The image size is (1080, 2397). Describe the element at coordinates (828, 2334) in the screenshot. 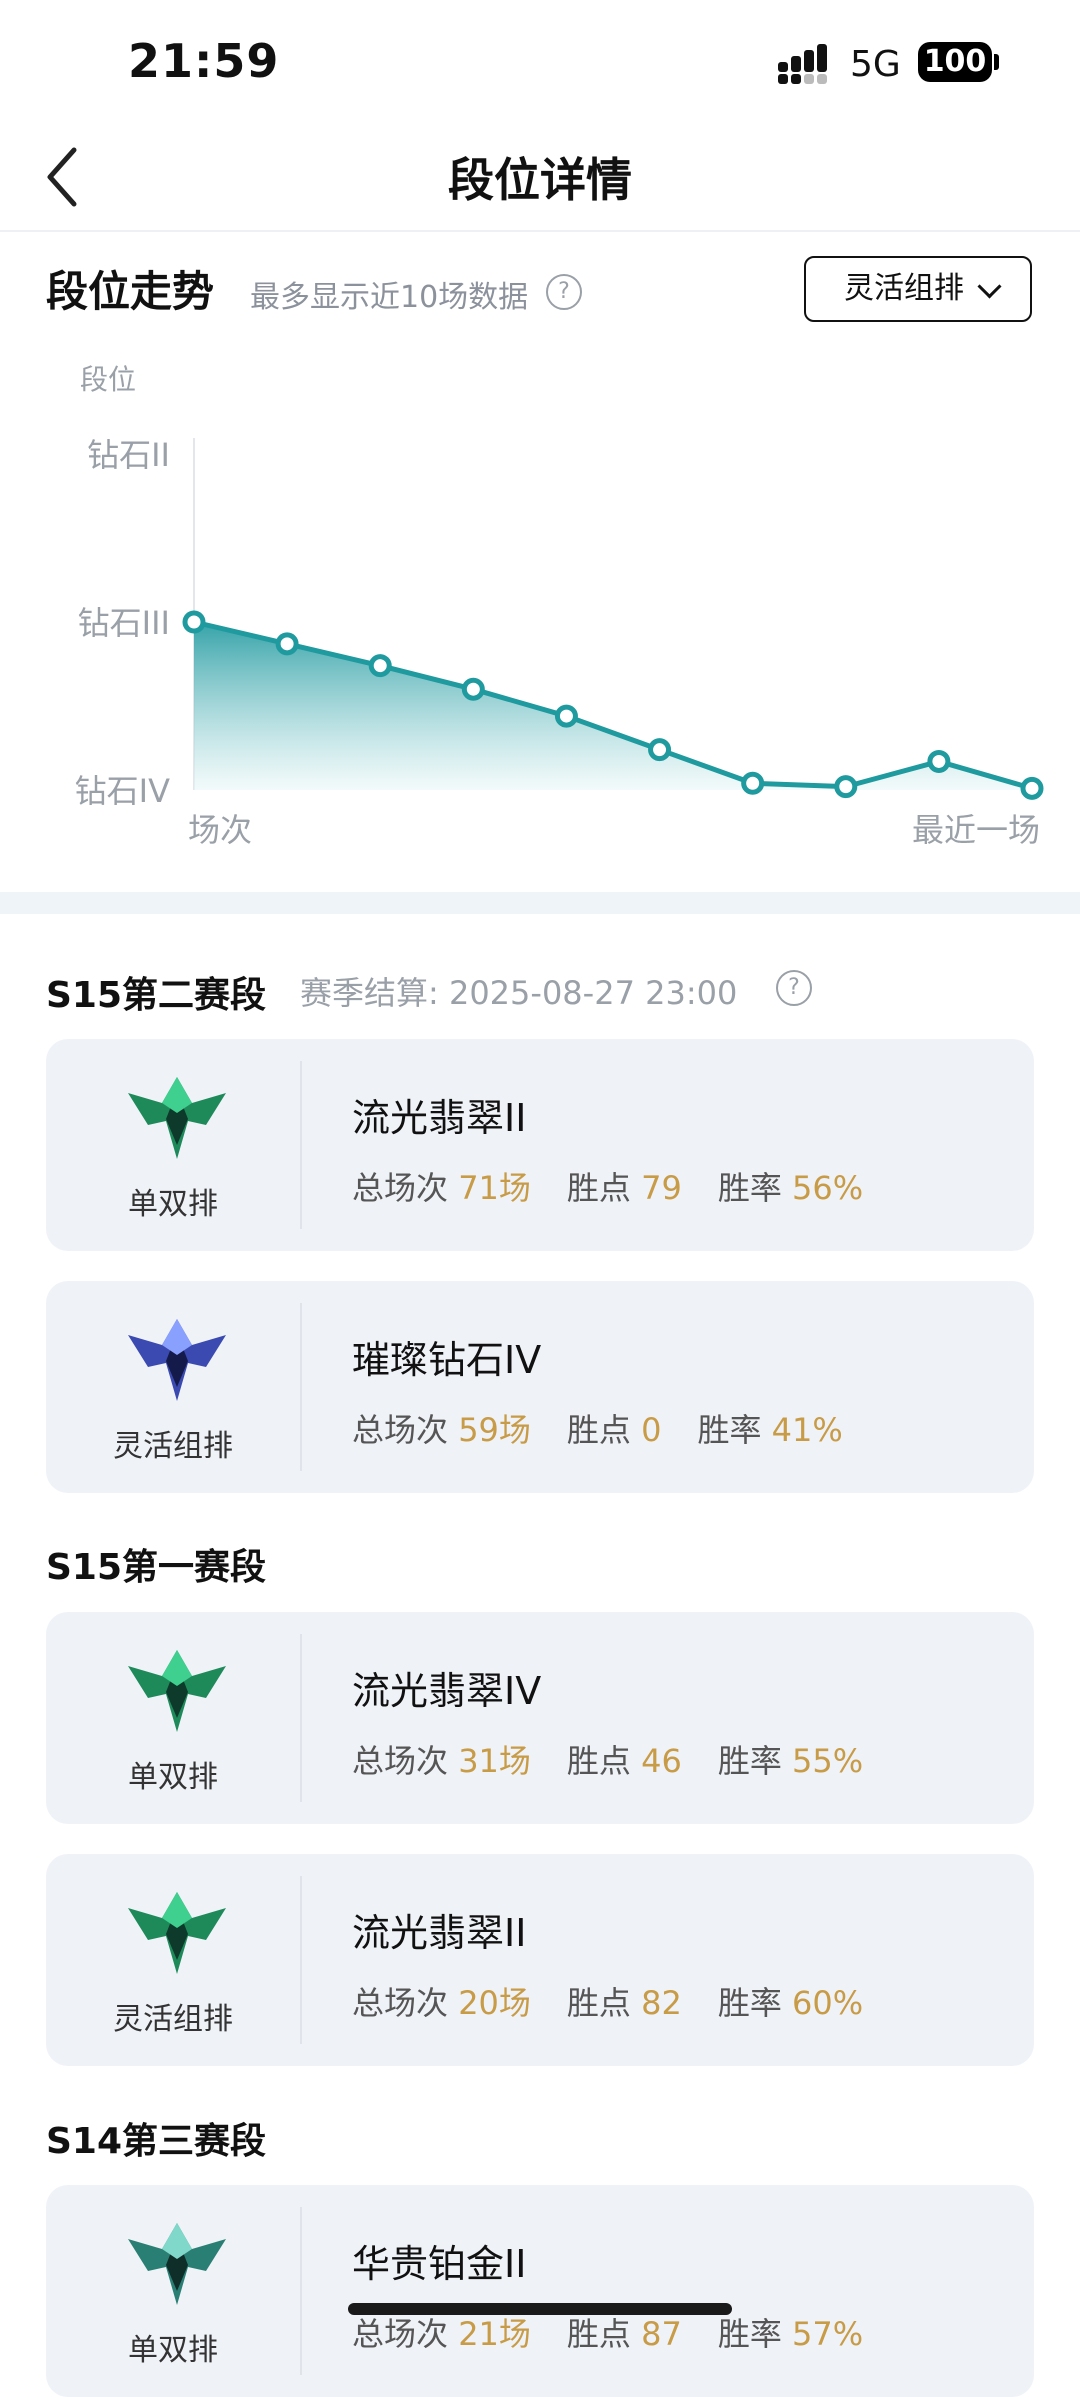

I see `winrate-value: 57%` at that location.